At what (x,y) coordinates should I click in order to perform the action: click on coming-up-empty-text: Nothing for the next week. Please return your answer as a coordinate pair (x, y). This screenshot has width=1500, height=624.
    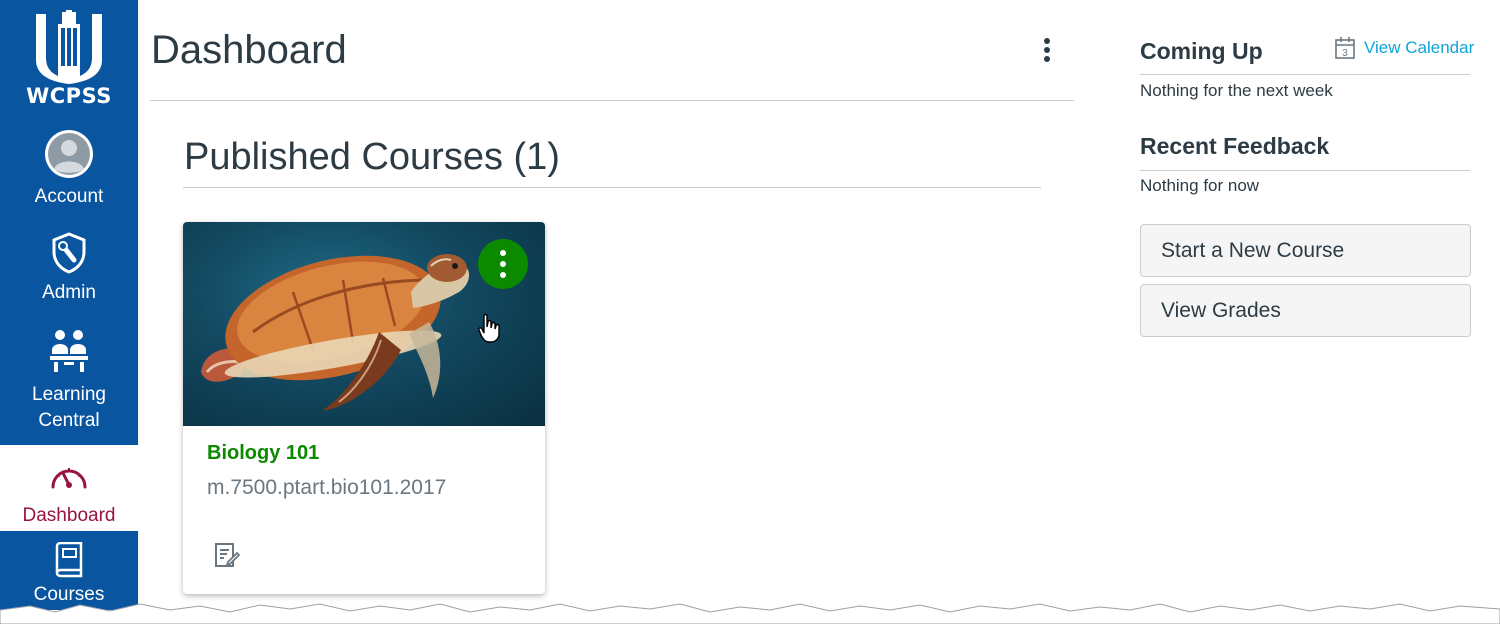
    Looking at the image, I should click on (1236, 90).